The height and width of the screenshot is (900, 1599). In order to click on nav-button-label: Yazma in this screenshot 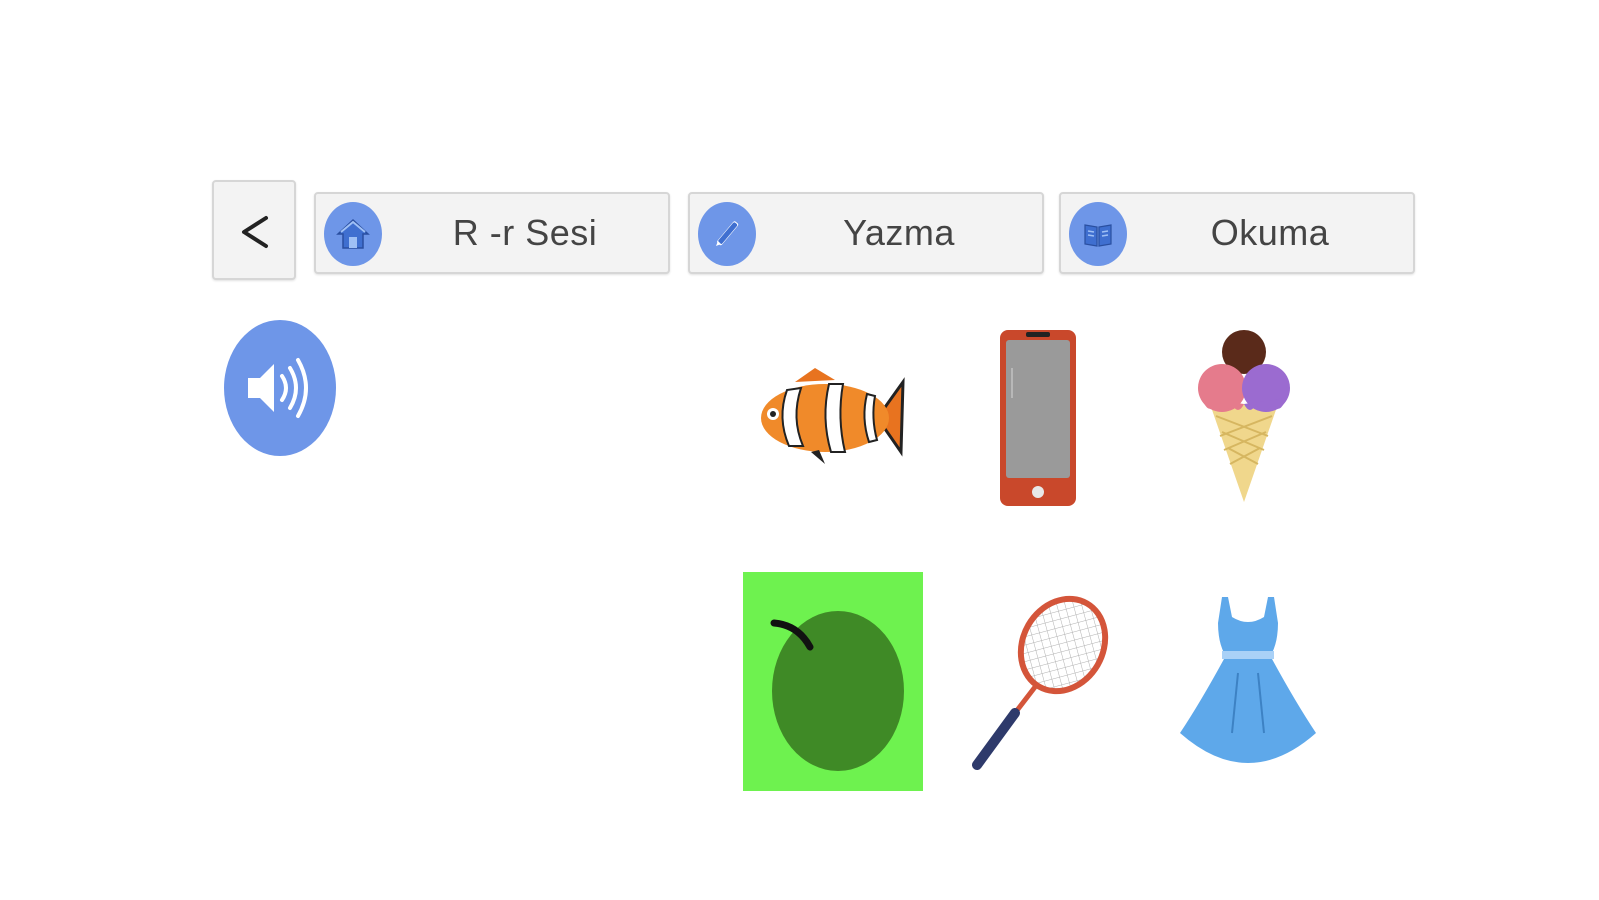, I will do `click(899, 232)`.